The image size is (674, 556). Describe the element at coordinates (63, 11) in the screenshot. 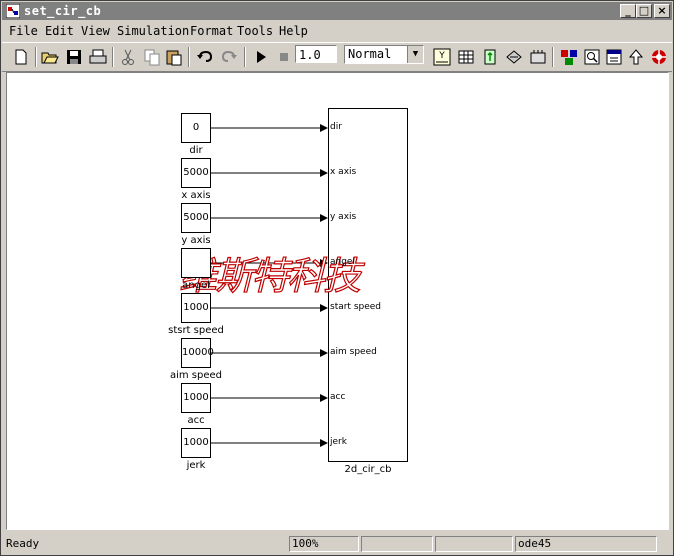

I see `window-title: set_cir_cb` at that location.